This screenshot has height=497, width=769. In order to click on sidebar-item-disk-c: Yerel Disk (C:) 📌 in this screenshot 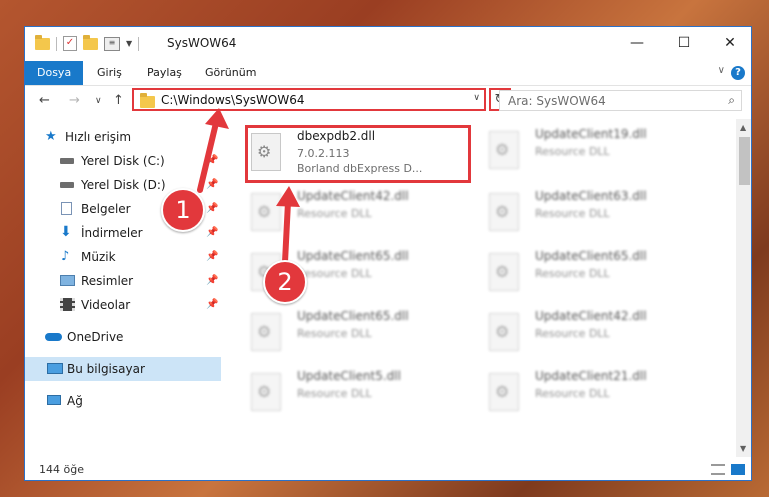, I will do `click(123, 161)`.